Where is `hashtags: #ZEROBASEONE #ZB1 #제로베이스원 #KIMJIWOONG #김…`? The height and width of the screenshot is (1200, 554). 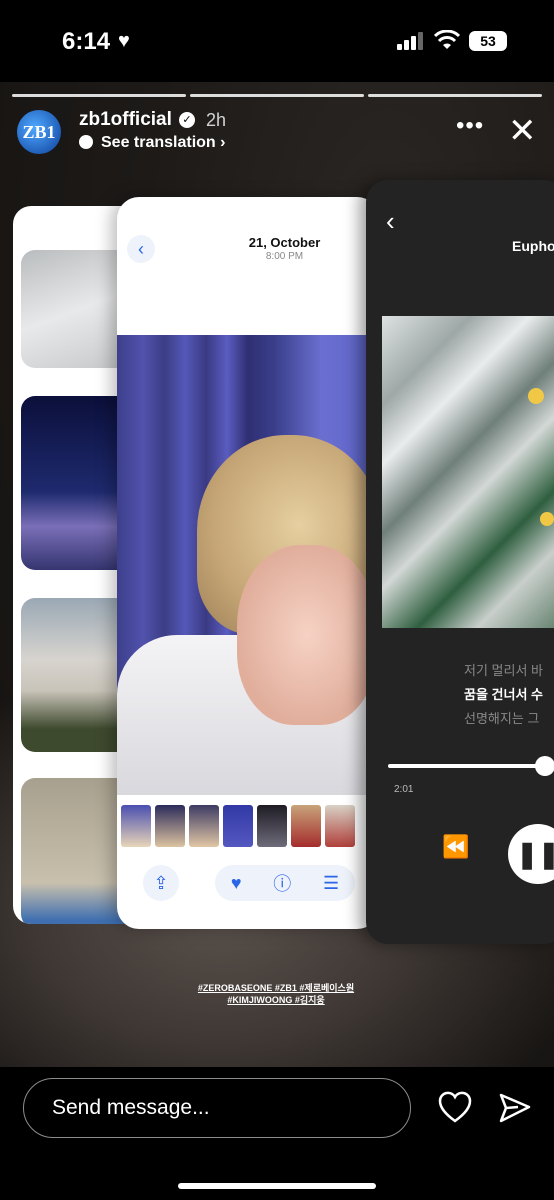 hashtags: #ZEROBASEONE #ZB1 #제로베이스원 #KIMJIWOONG #김… is located at coordinates (276, 994).